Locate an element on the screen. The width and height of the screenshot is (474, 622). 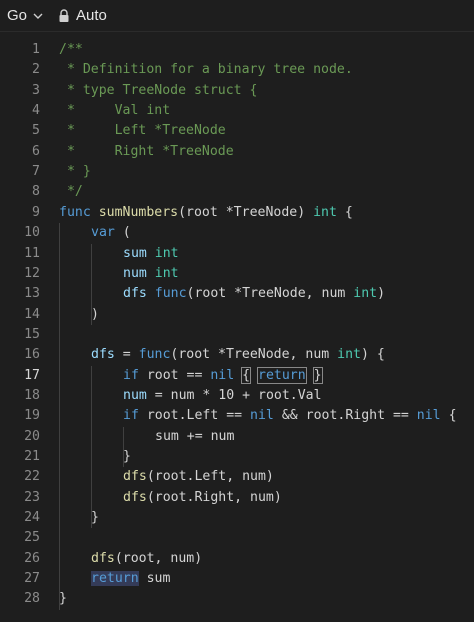
code-line: 11 sum int is located at coordinates (237, 254).